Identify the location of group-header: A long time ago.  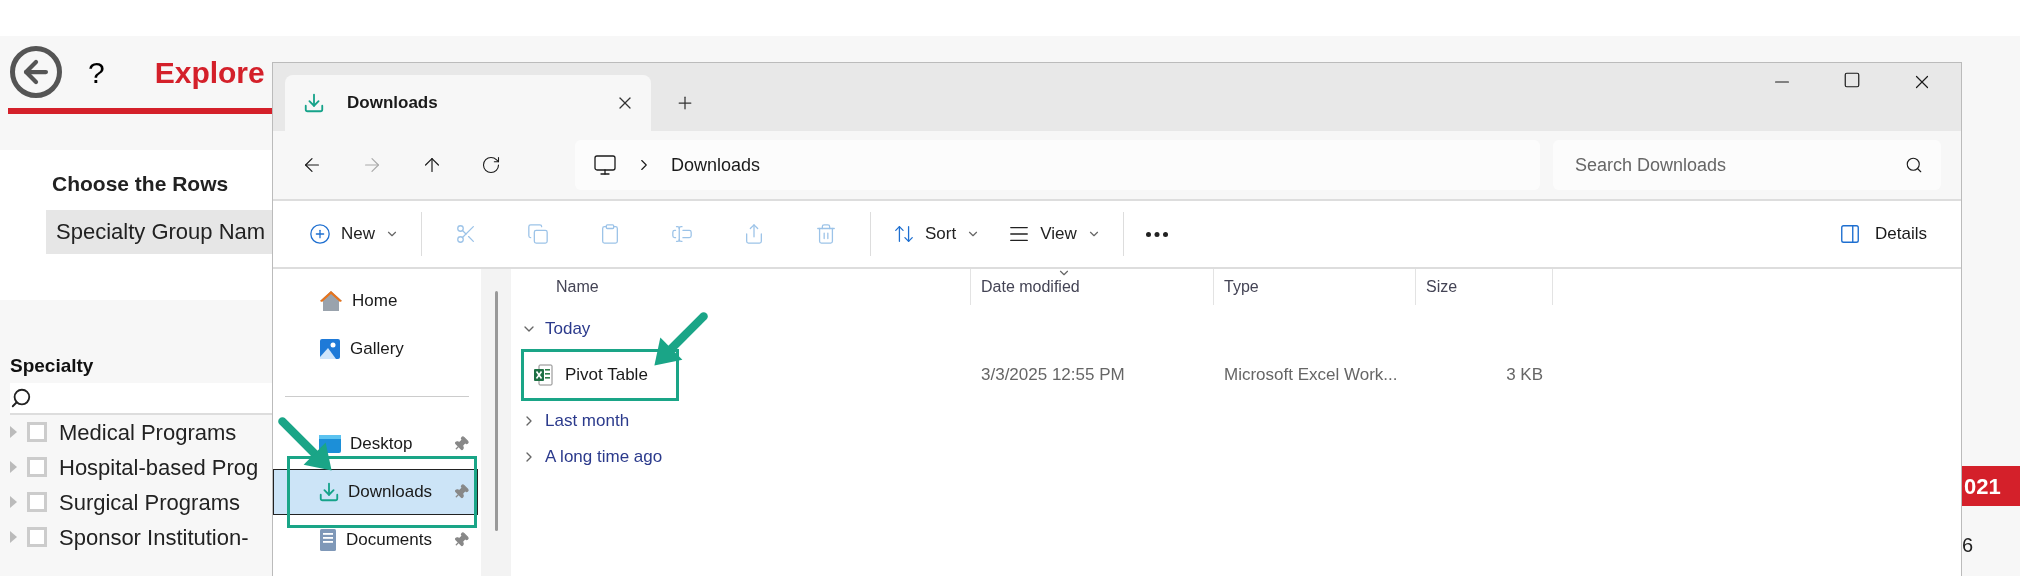
(587, 457).